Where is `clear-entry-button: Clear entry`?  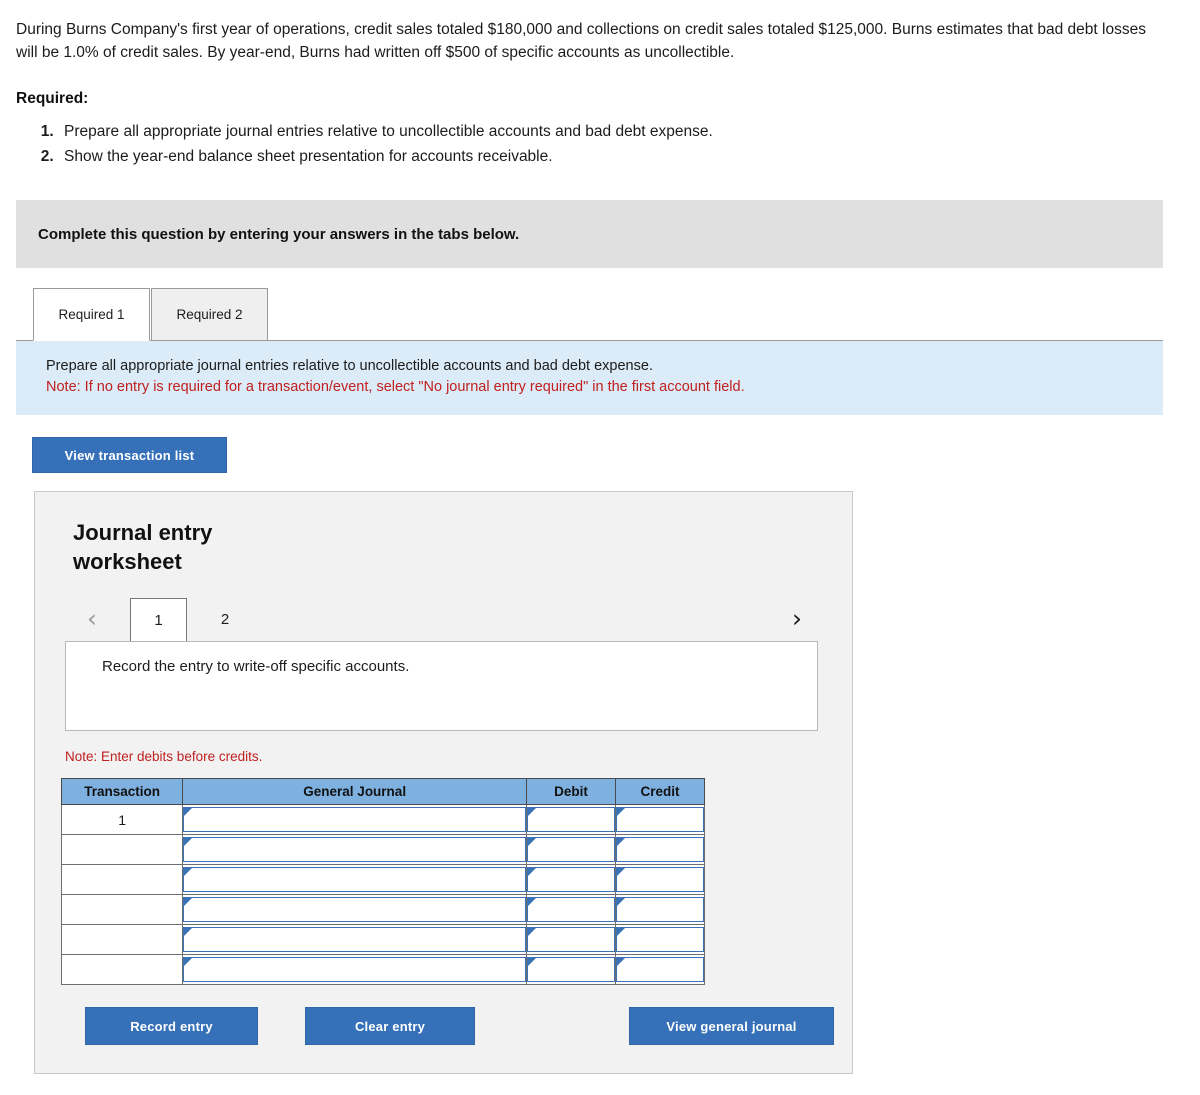
clear-entry-button: Clear entry is located at coordinates (390, 1026).